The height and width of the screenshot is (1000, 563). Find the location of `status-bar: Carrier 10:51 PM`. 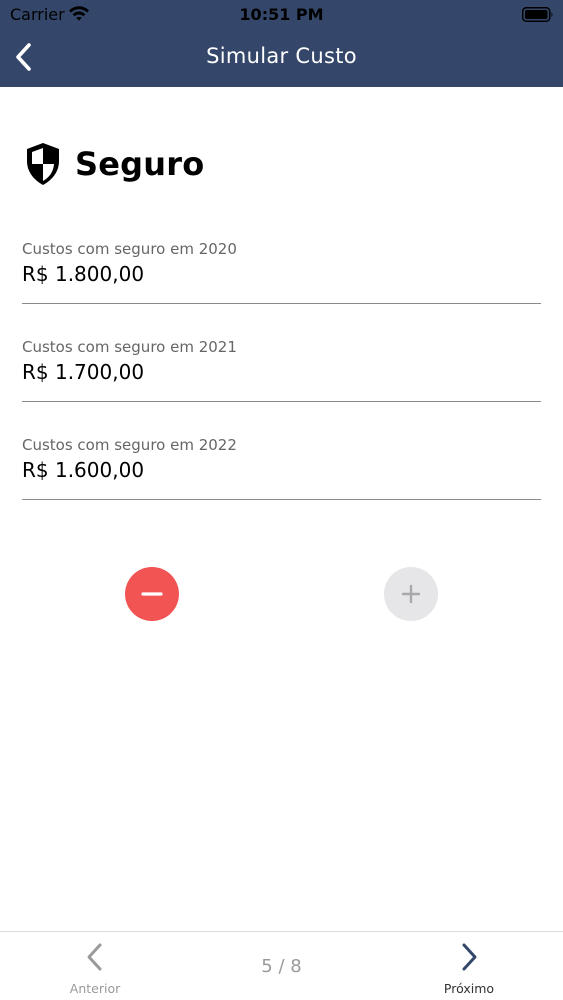

status-bar: Carrier 10:51 PM is located at coordinates (281, 15).